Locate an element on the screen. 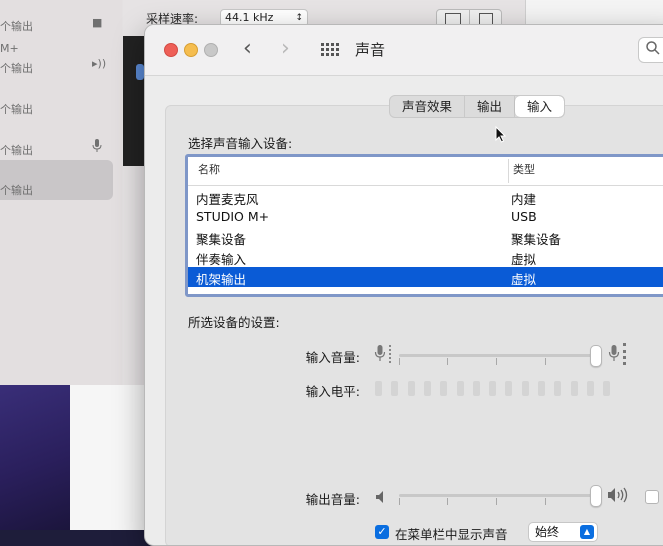 The height and width of the screenshot is (546, 663). device-type: 内建 is located at coordinates (524, 199).